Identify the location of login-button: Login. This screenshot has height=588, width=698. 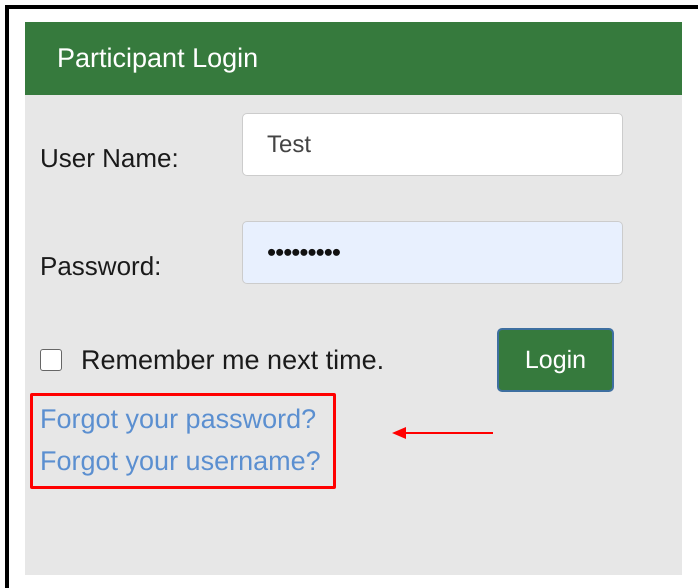
(555, 360).